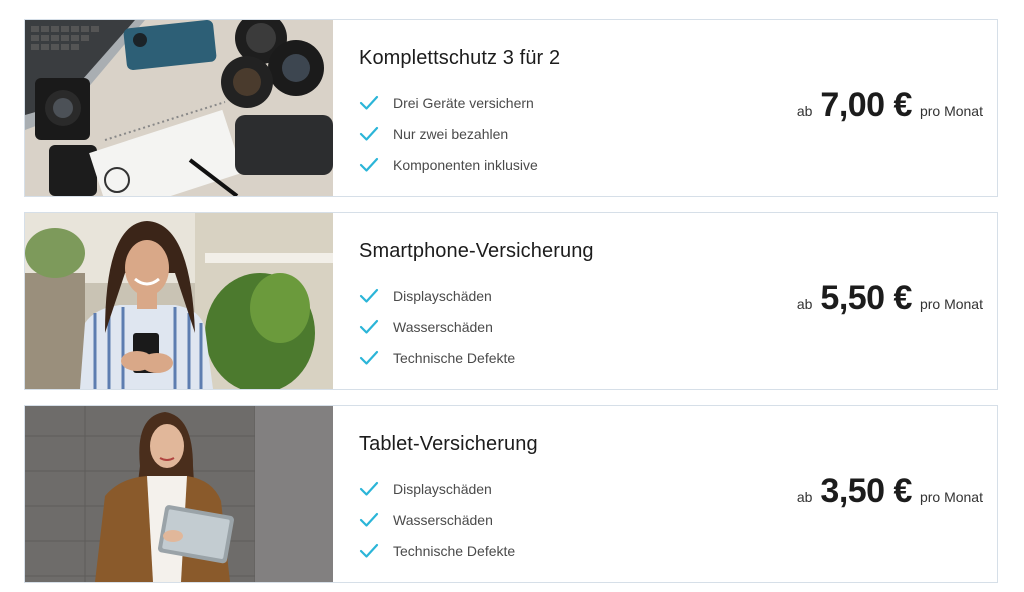 The height and width of the screenshot is (592, 1024). I want to click on feature-item: Drei Geräte versichern, so click(448, 102).